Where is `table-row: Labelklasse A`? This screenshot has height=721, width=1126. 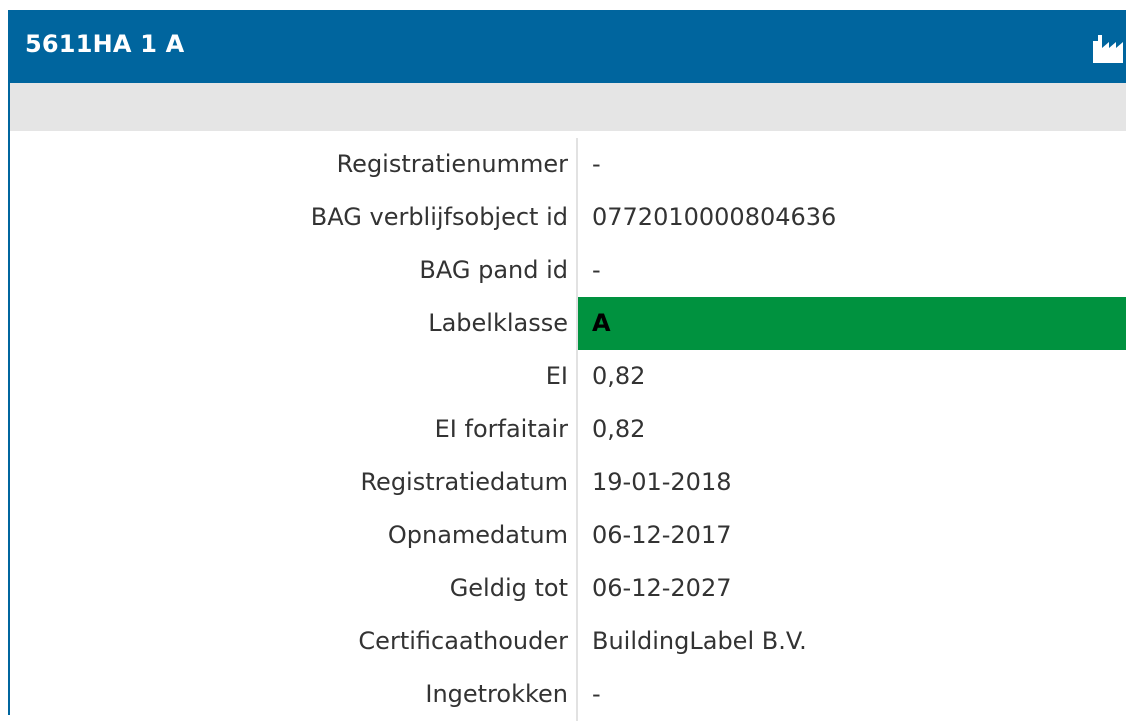 table-row: Labelklasse A is located at coordinates (568, 323).